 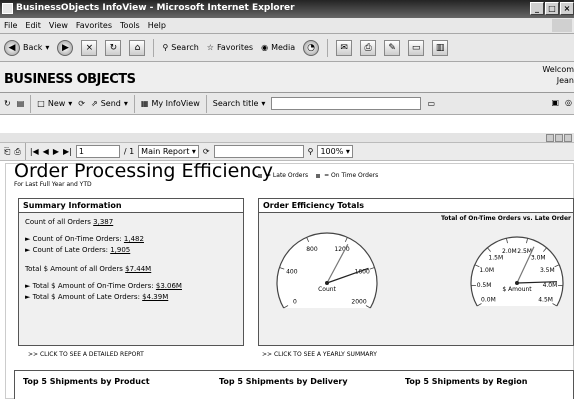 I want to click on refresh-icon: ↻, so click(x=7, y=103).